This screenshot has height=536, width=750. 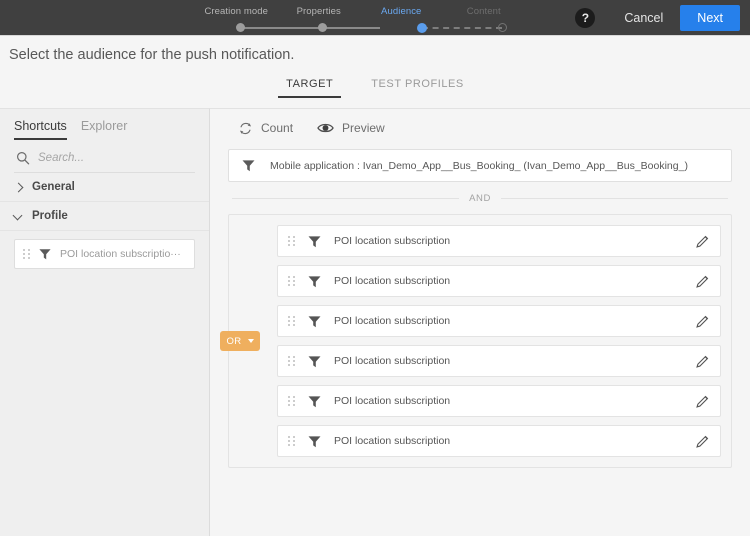 I want to click on preview-label: Preview, so click(x=363, y=128).